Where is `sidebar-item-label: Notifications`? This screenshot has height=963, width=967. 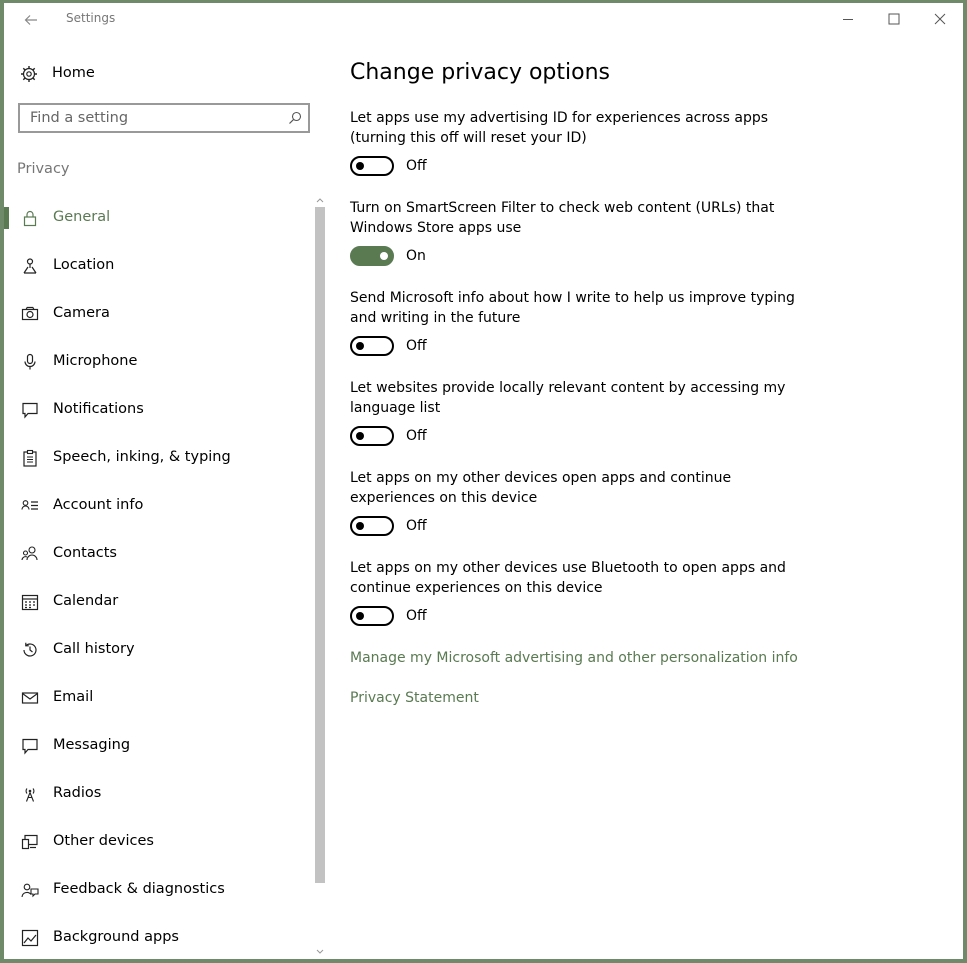
sidebar-item-label: Notifications is located at coordinates (98, 409).